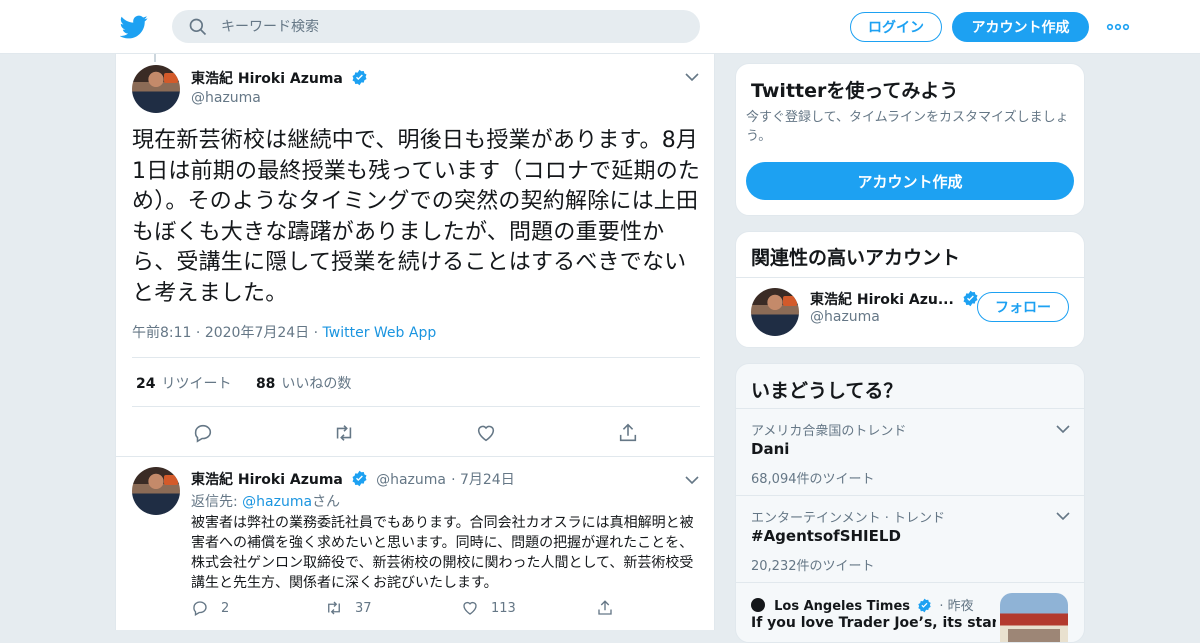  I want to click on retweet-action: 37, so click(348, 608).